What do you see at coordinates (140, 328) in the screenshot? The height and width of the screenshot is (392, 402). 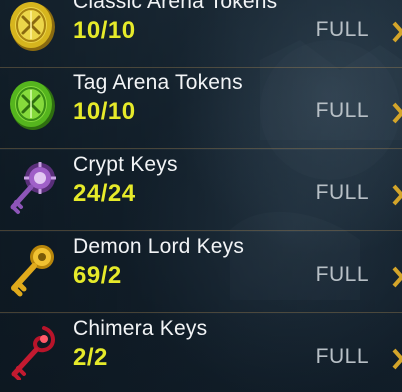 I see `resource-name: Chimera Keys` at bounding box center [140, 328].